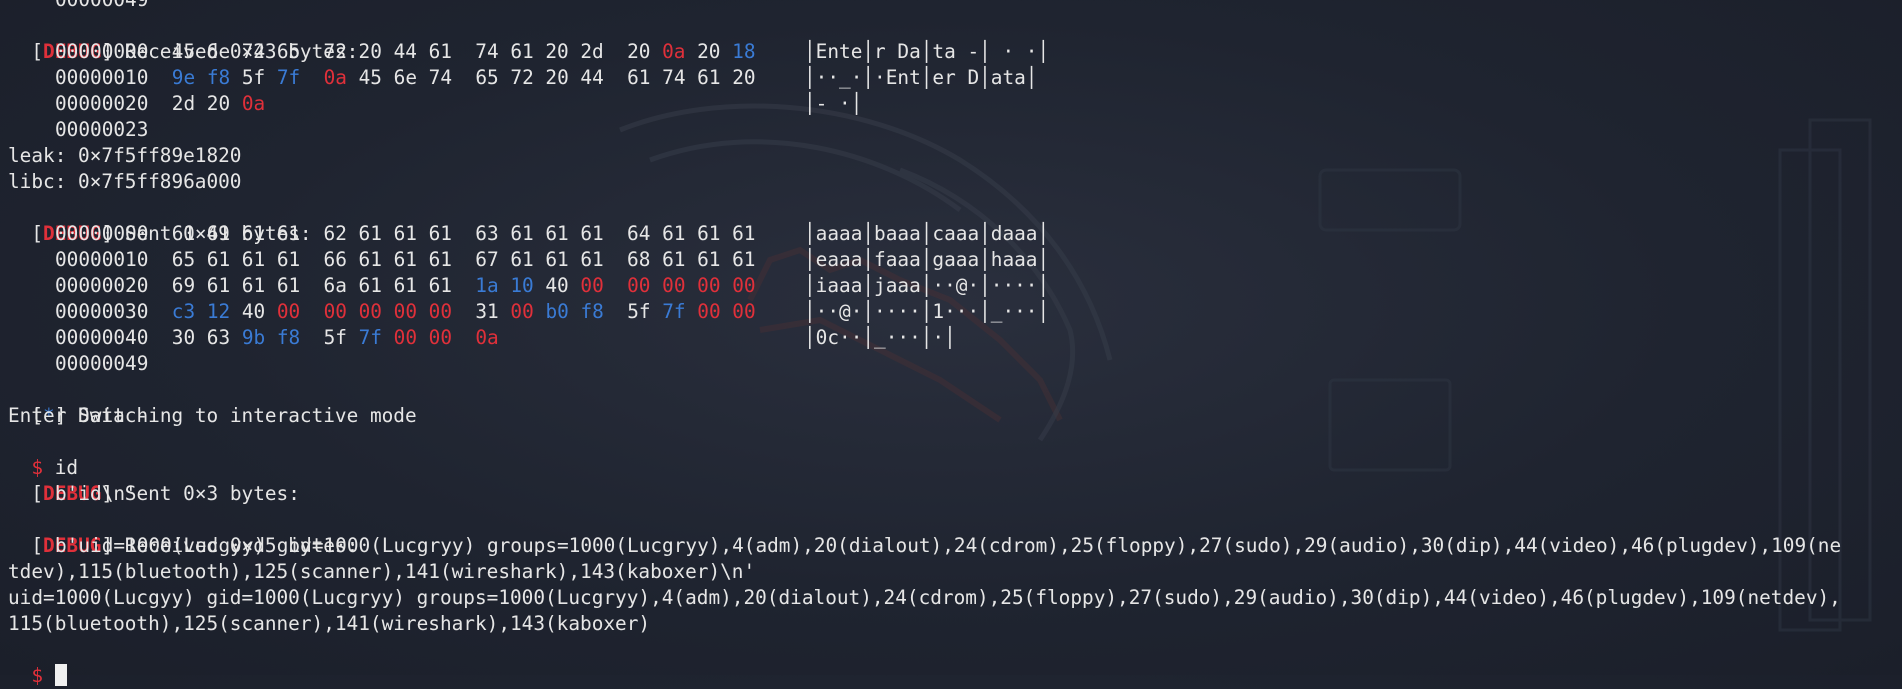 This screenshot has width=1902, height=689. What do you see at coordinates (927, 51) in the screenshot?
I see `hex-ascii: │Ente│r Da│ta -│ · ·│` at bounding box center [927, 51].